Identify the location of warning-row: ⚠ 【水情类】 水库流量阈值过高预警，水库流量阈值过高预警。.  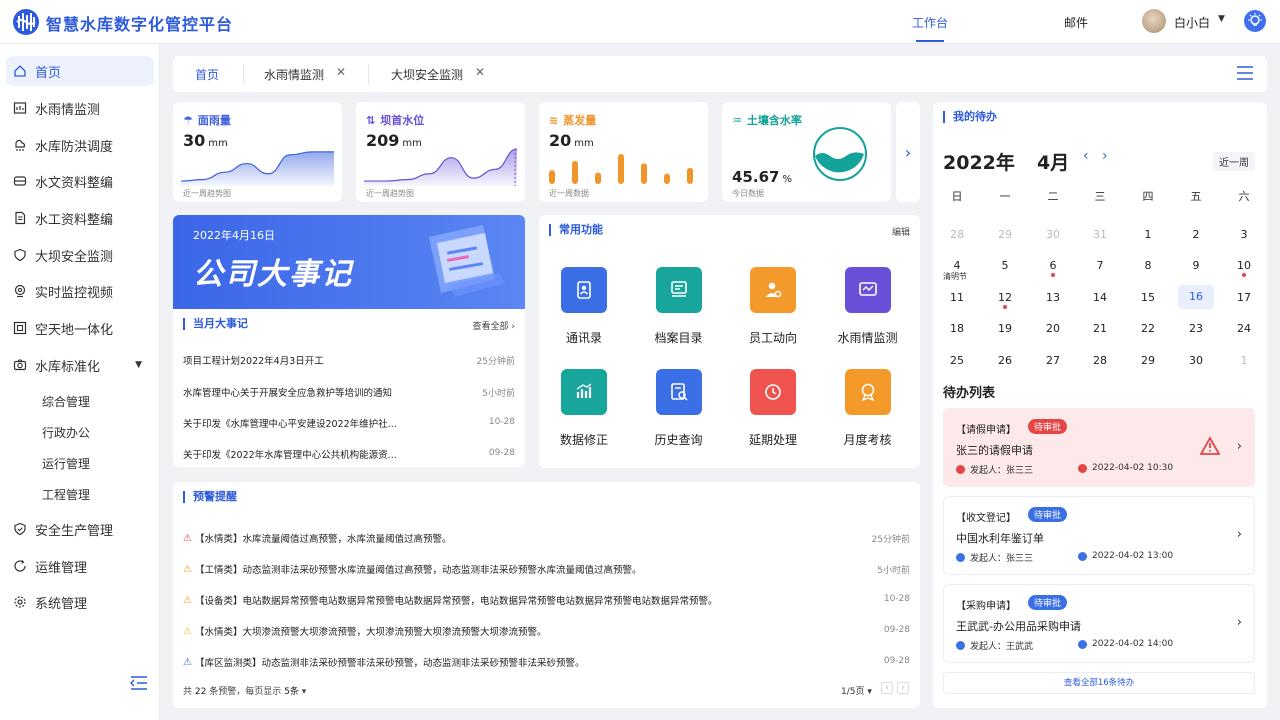
(513, 538).